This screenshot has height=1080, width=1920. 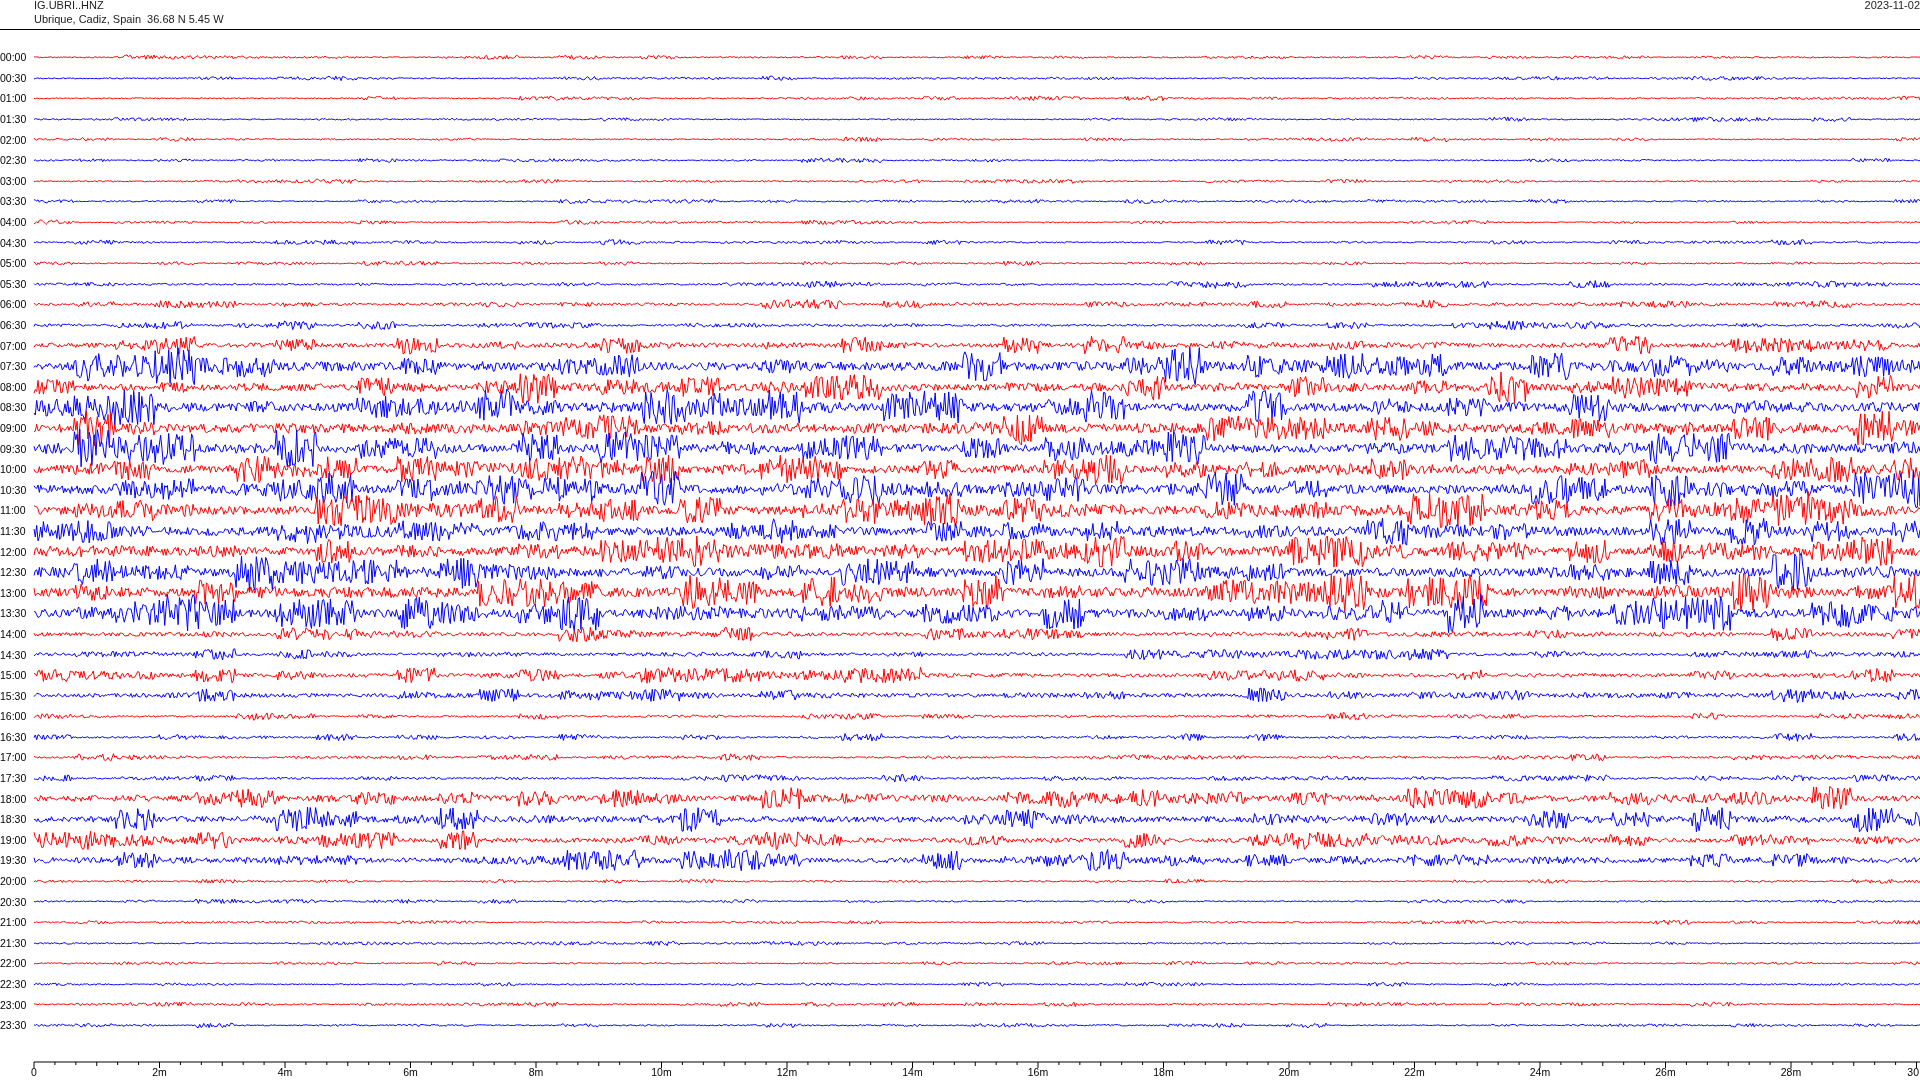 What do you see at coordinates (912, 1071) in the screenshot?
I see `axis-label: 14m` at bounding box center [912, 1071].